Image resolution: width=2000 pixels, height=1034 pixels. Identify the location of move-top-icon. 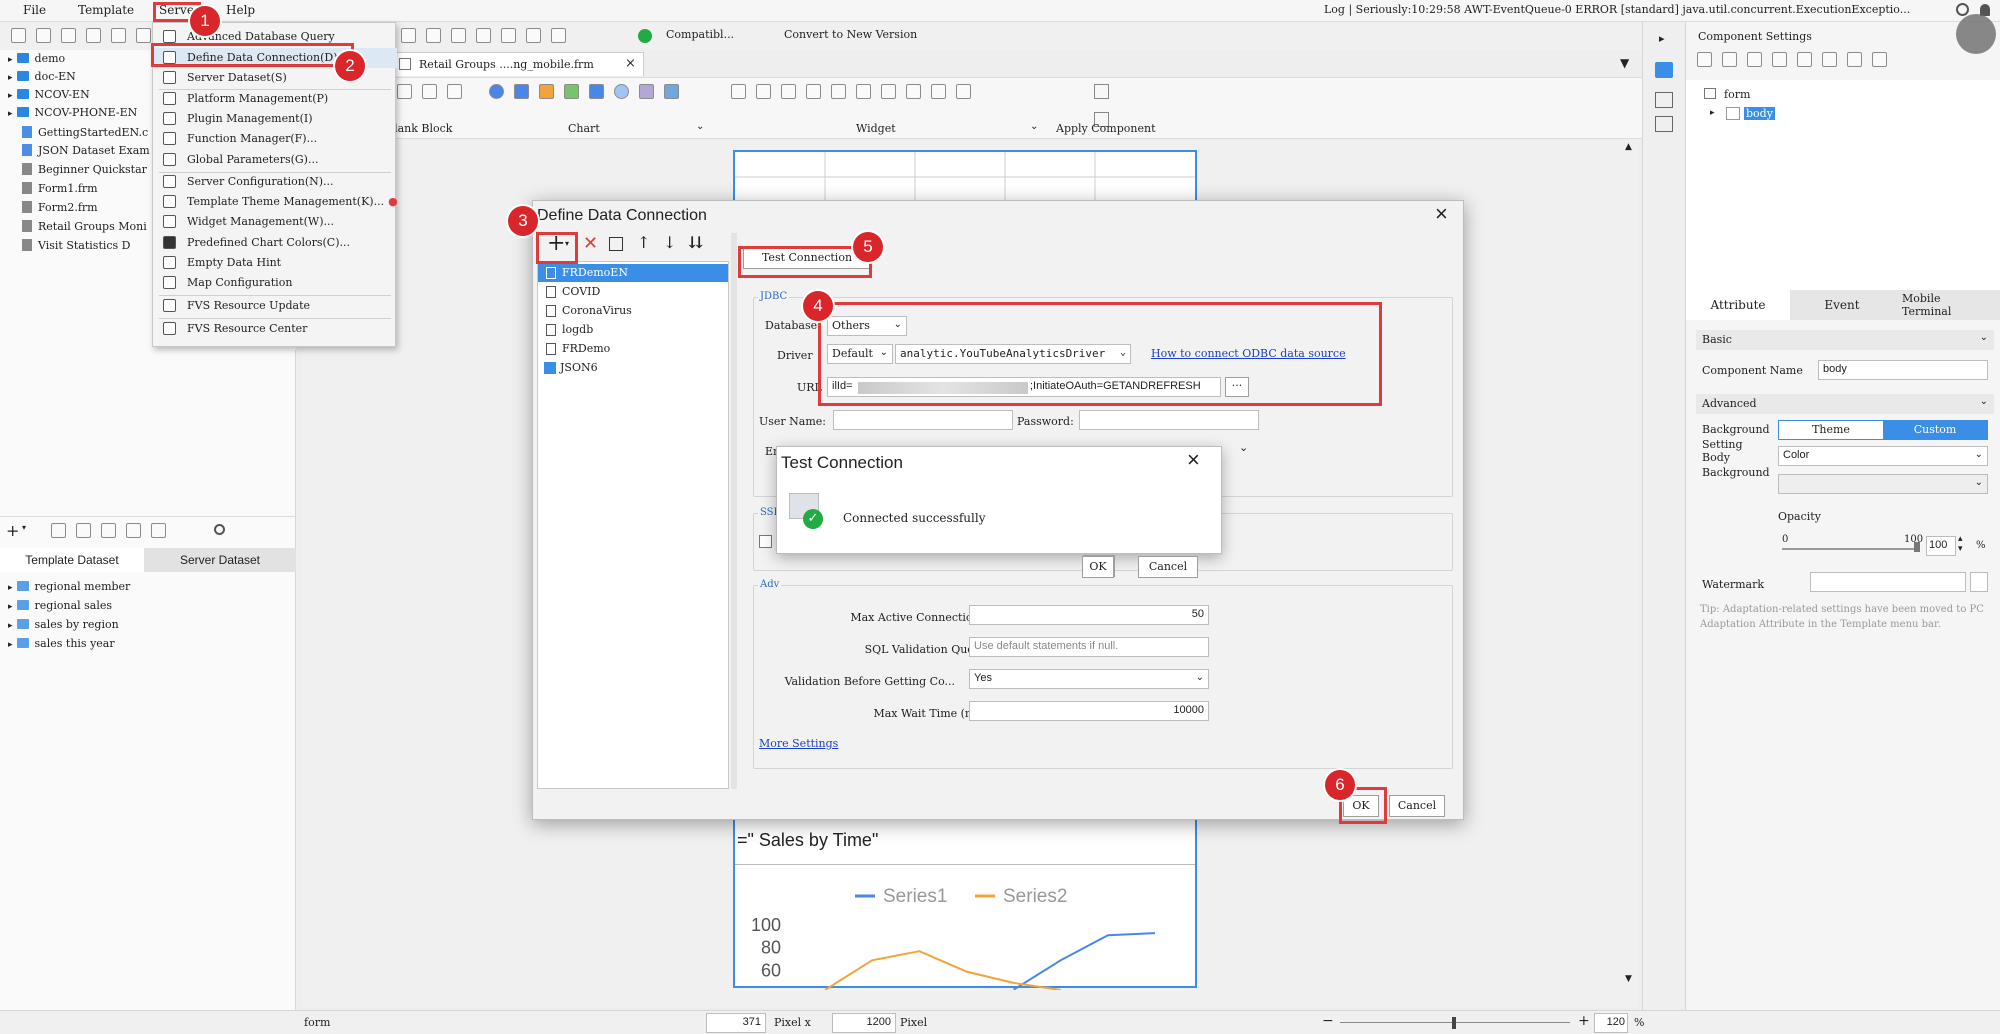
(1804, 59).